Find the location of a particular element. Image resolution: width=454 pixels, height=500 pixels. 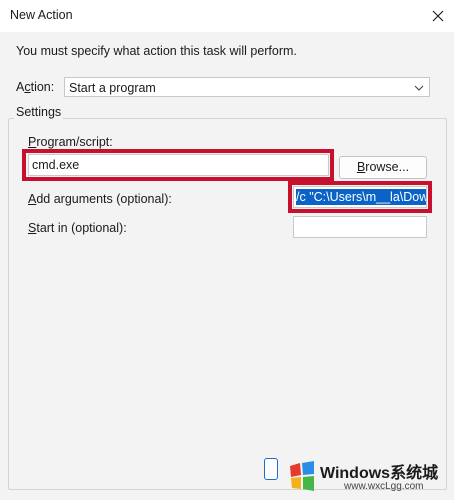

watermark-url: www.wxcLgg.com is located at coordinates (384, 486).